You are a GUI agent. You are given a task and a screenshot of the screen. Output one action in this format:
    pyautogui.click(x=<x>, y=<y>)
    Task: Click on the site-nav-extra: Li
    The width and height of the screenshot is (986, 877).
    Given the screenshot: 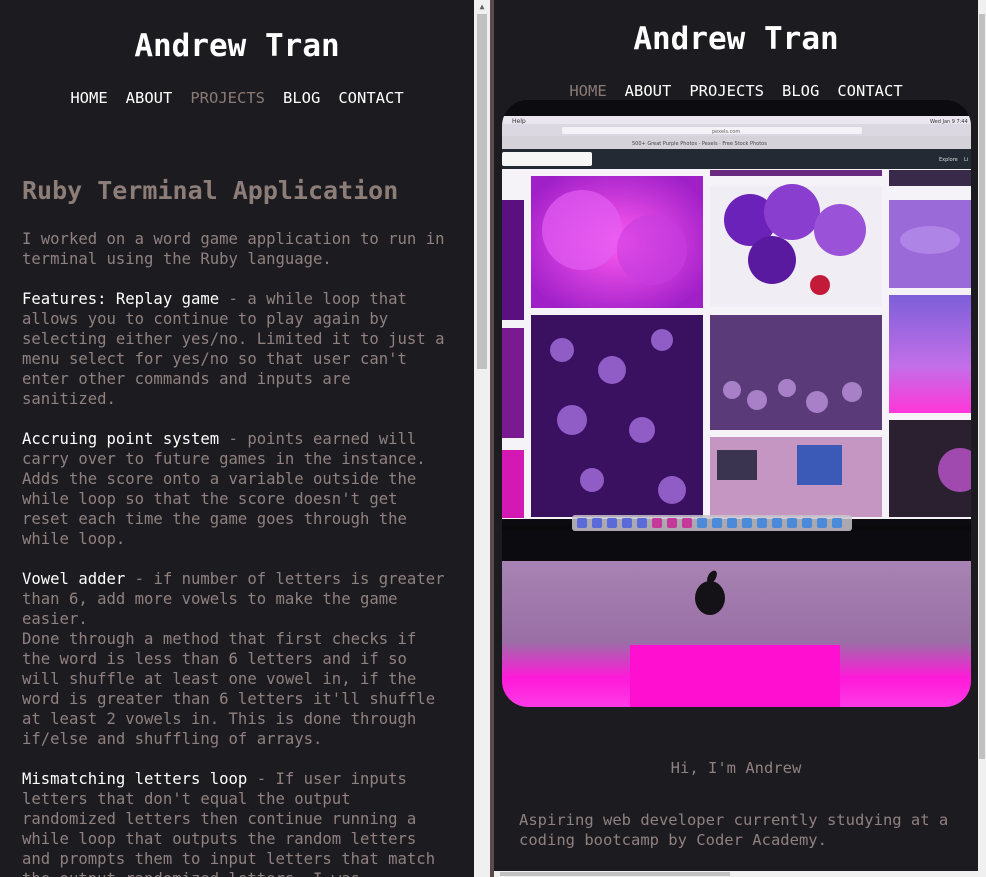 What is the action you would take?
    pyautogui.click(x=966, y=160)
    